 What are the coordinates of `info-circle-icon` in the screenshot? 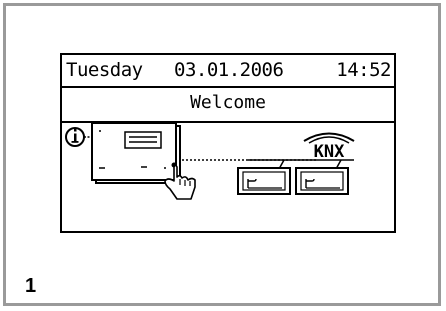 It's located at (78, 137).